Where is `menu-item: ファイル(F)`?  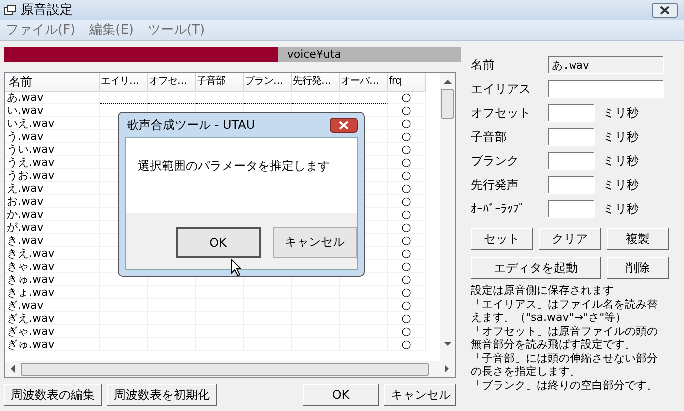
menu-item: ファイル(F) is located at coordinates (41, 30).